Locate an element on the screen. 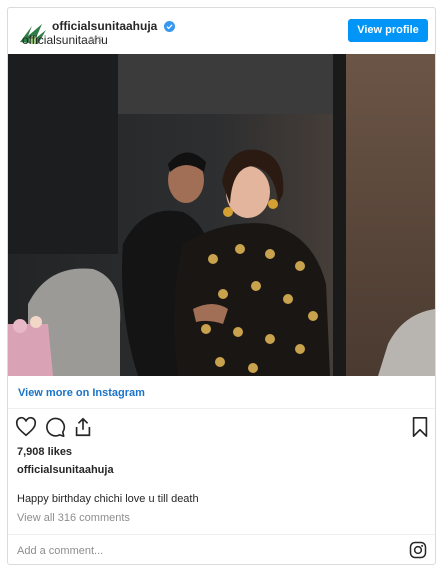 The image size is (444, 573). bookmark-icon is located at coordinates (420, 427).